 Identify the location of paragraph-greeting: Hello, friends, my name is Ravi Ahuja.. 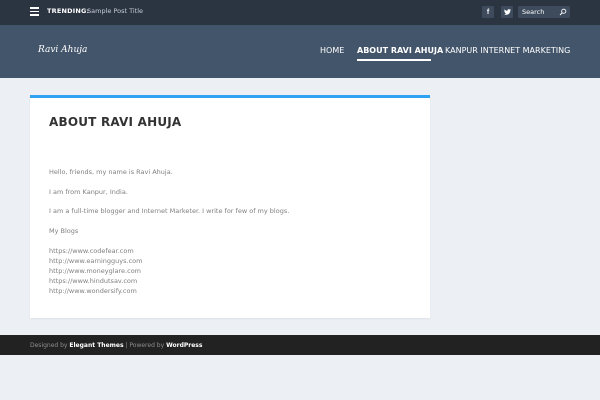
(111, 172).